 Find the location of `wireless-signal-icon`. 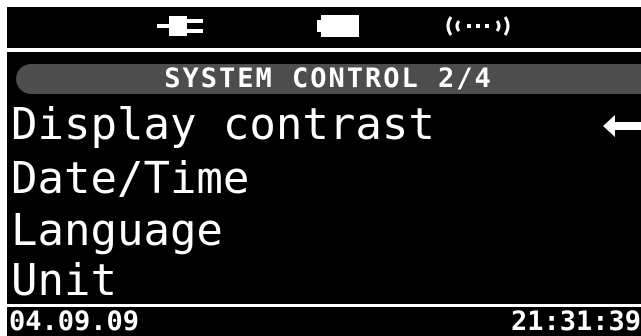

wireless-signal-icon is located at coordinates (478, 26).